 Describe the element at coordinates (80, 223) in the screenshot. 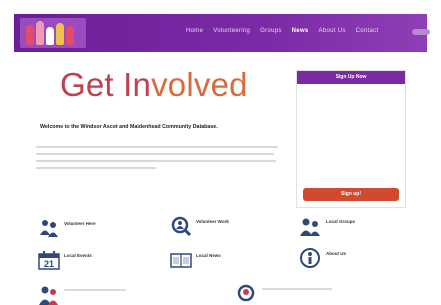

I see `tile-label: Volunteer Here` at that location.